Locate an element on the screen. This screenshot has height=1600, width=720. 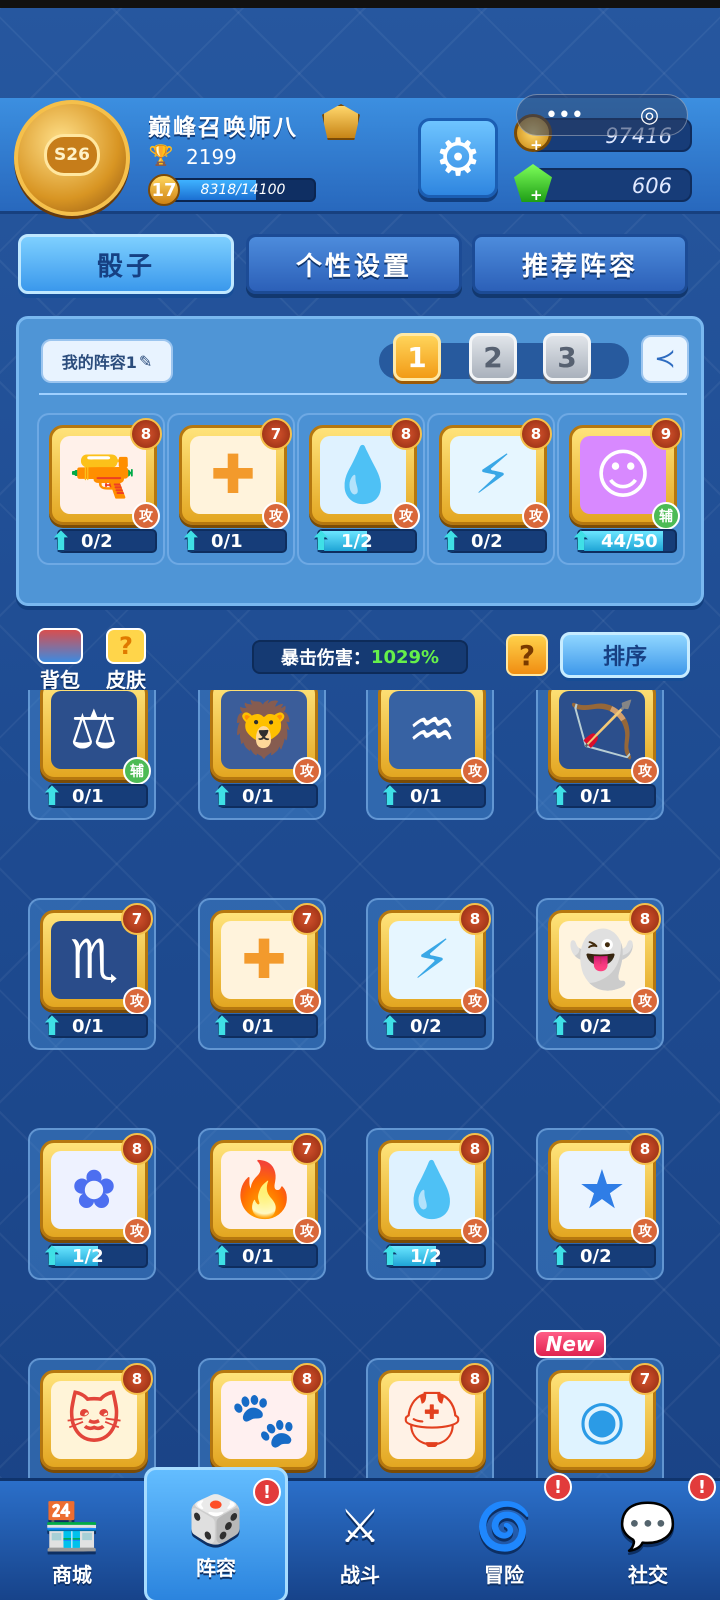
dice-card: 👻 8 攻 ⬆ 0/2 is located at coordinates (600, 974).